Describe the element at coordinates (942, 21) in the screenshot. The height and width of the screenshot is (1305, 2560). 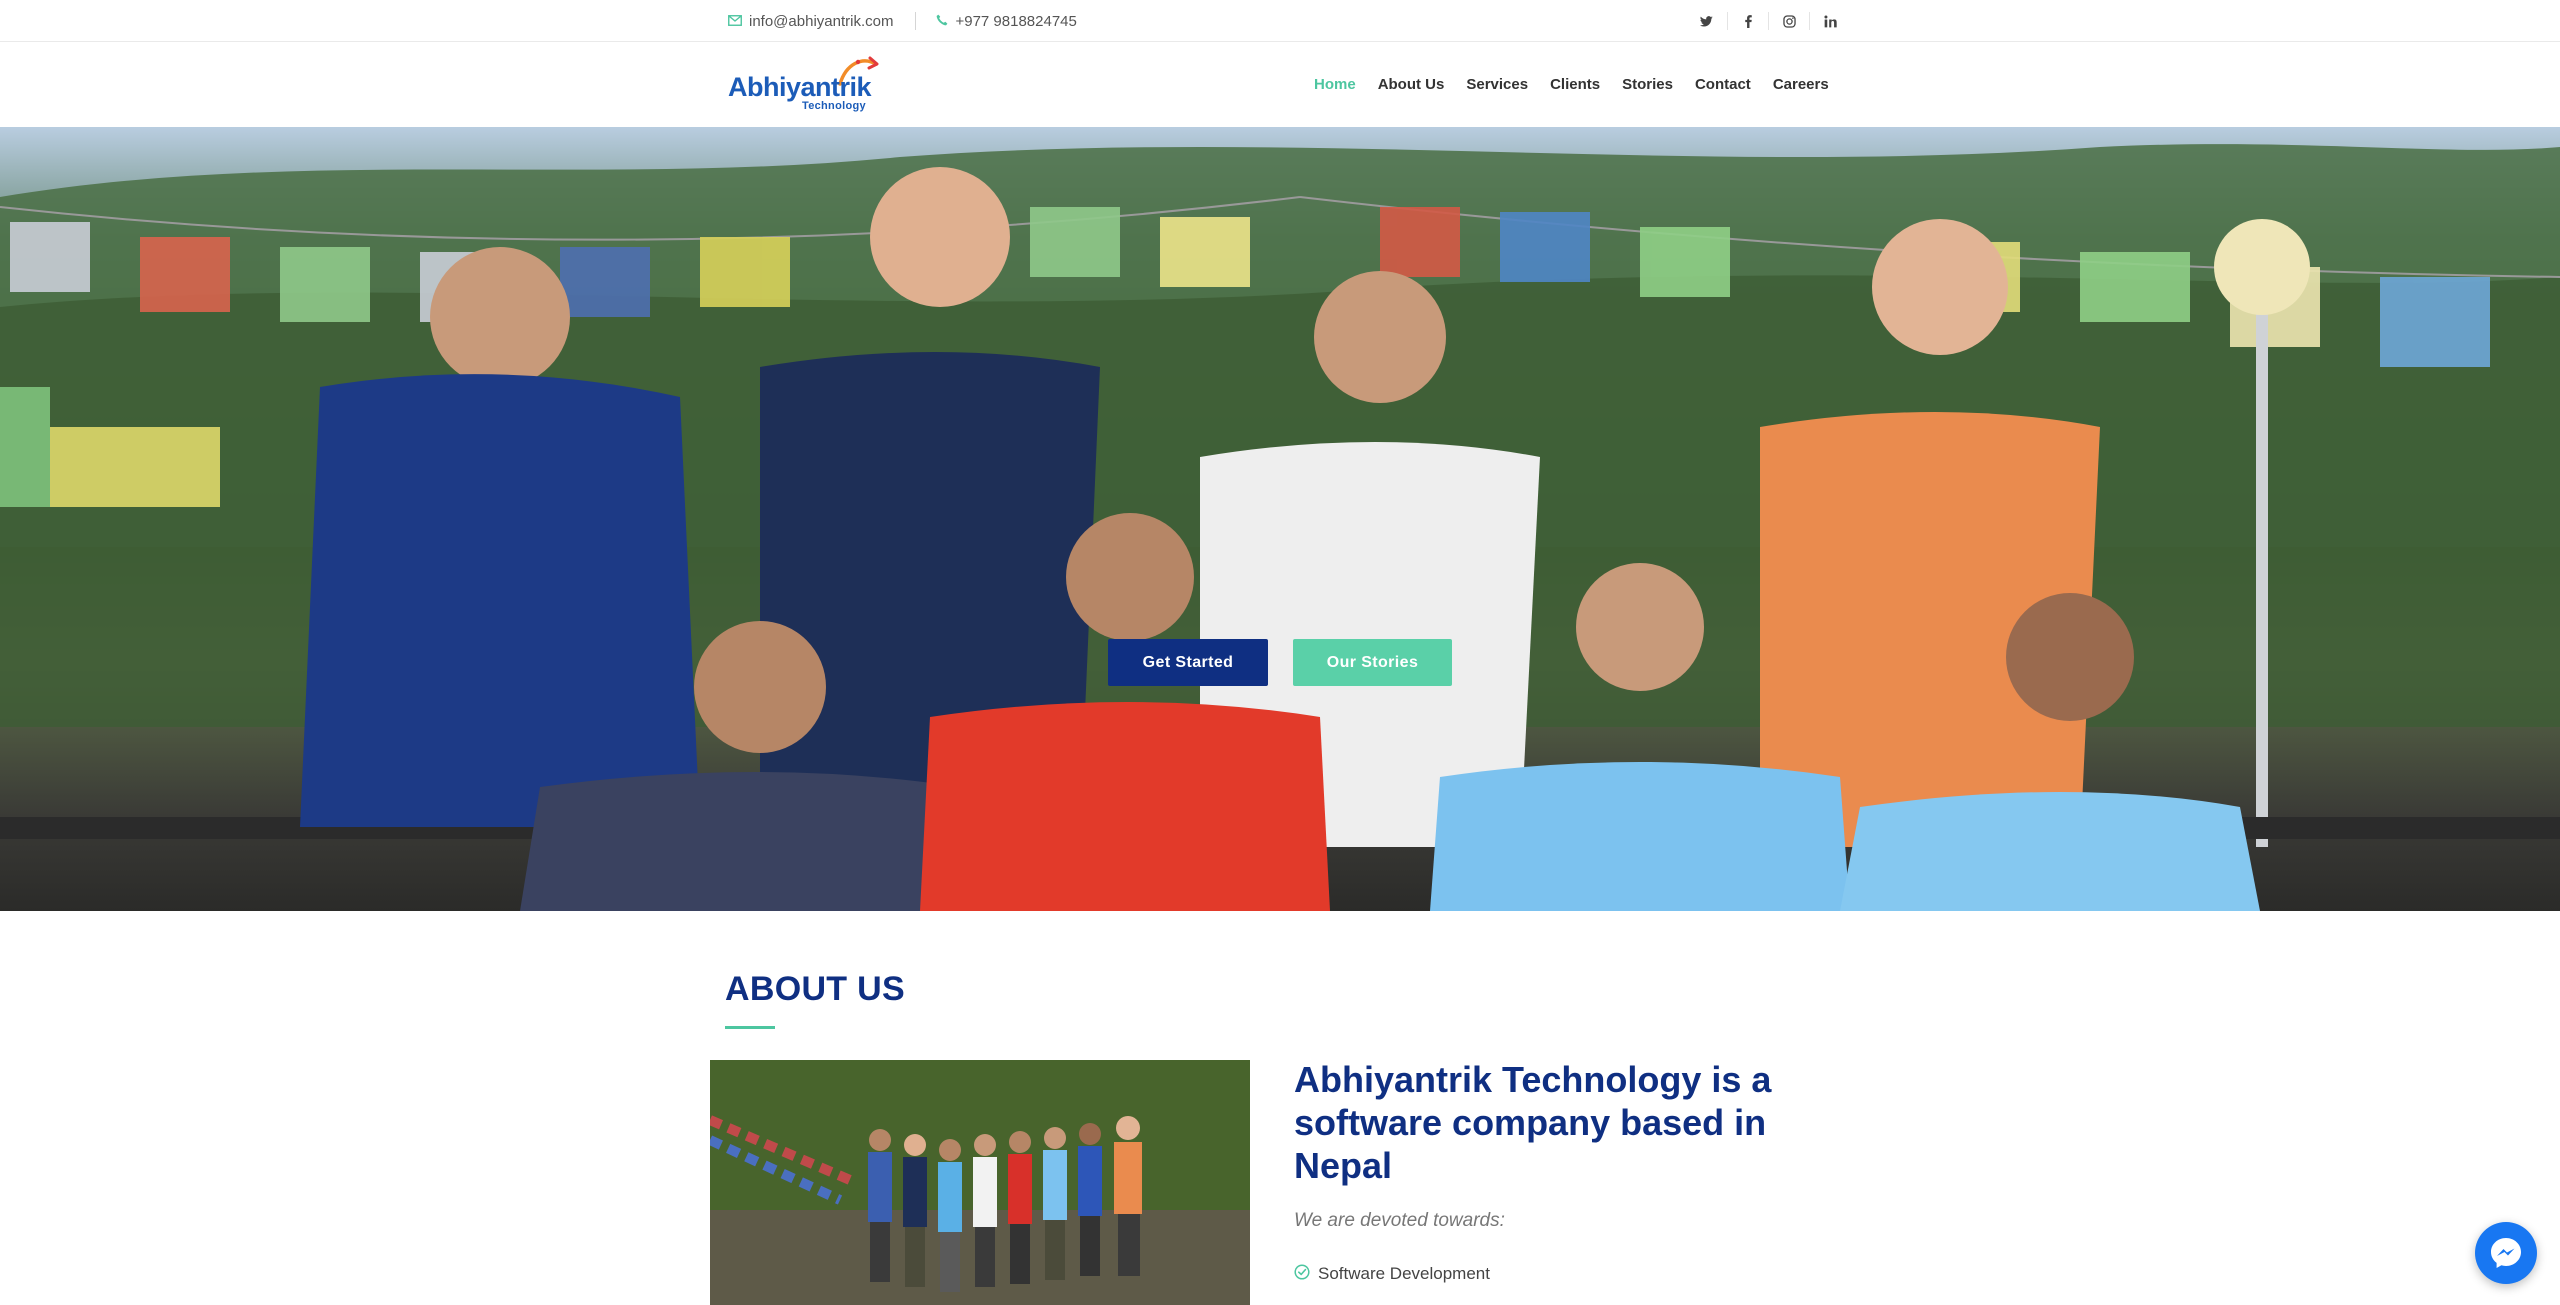
I see `phone-icon` at that location.